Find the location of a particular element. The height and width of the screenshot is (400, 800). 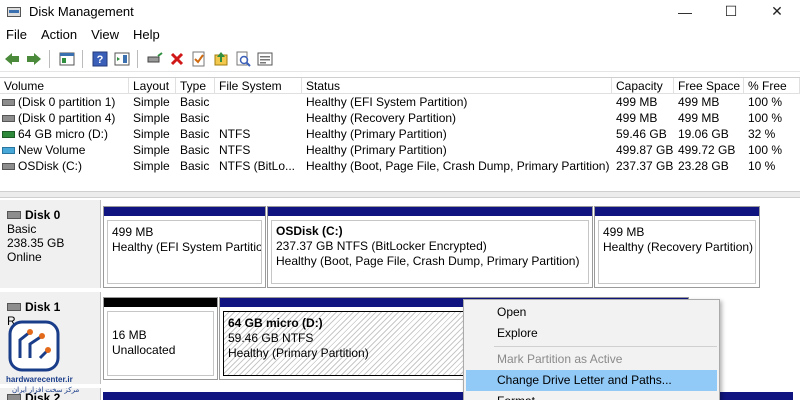

close-button: ✕ is located at coordinates (777, 11).